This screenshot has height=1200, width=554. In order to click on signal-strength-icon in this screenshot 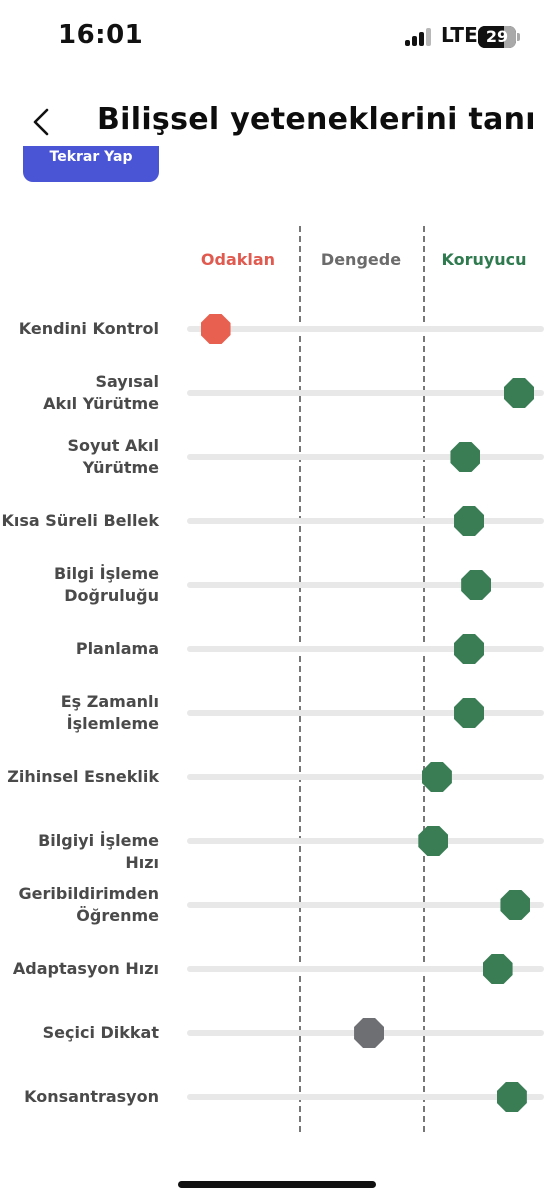, I will do `click(420, 37)`.